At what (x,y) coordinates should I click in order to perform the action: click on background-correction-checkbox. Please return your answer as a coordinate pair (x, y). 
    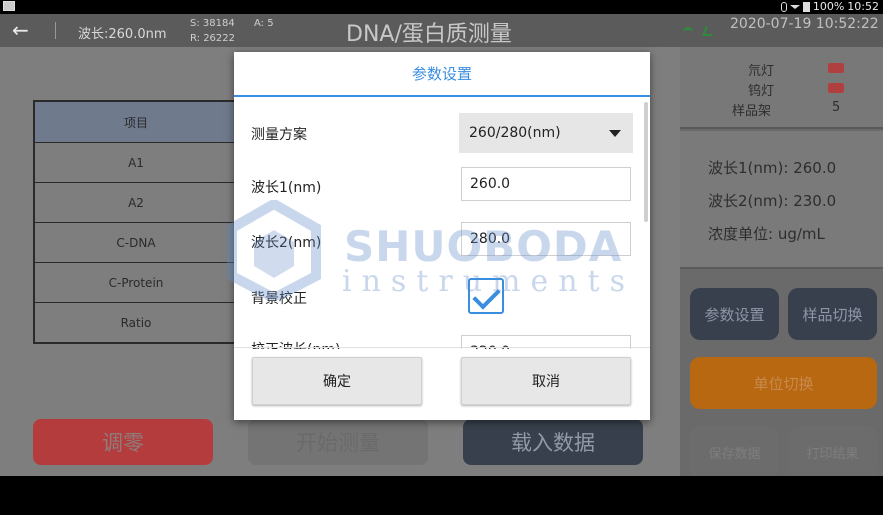
    Looking at the image, I should click on (486, 296).